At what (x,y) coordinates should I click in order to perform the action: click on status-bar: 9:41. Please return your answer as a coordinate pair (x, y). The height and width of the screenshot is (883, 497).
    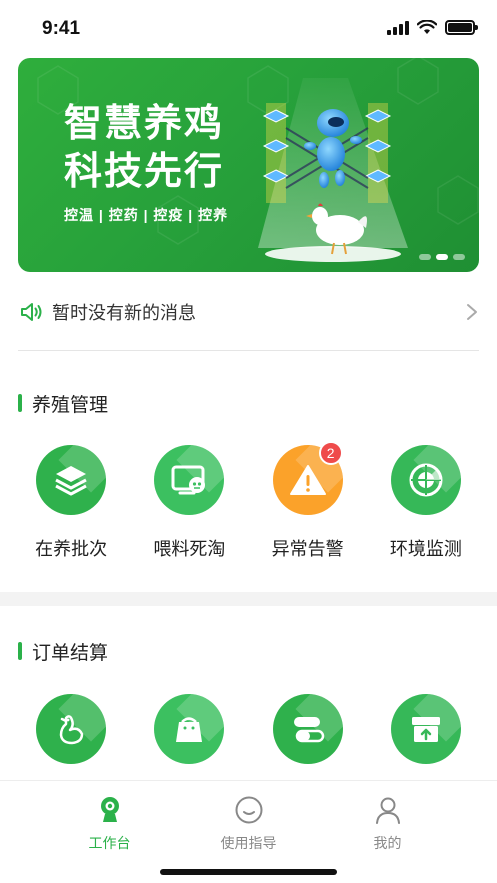
    Looking at the image, I should click on (248, 29).